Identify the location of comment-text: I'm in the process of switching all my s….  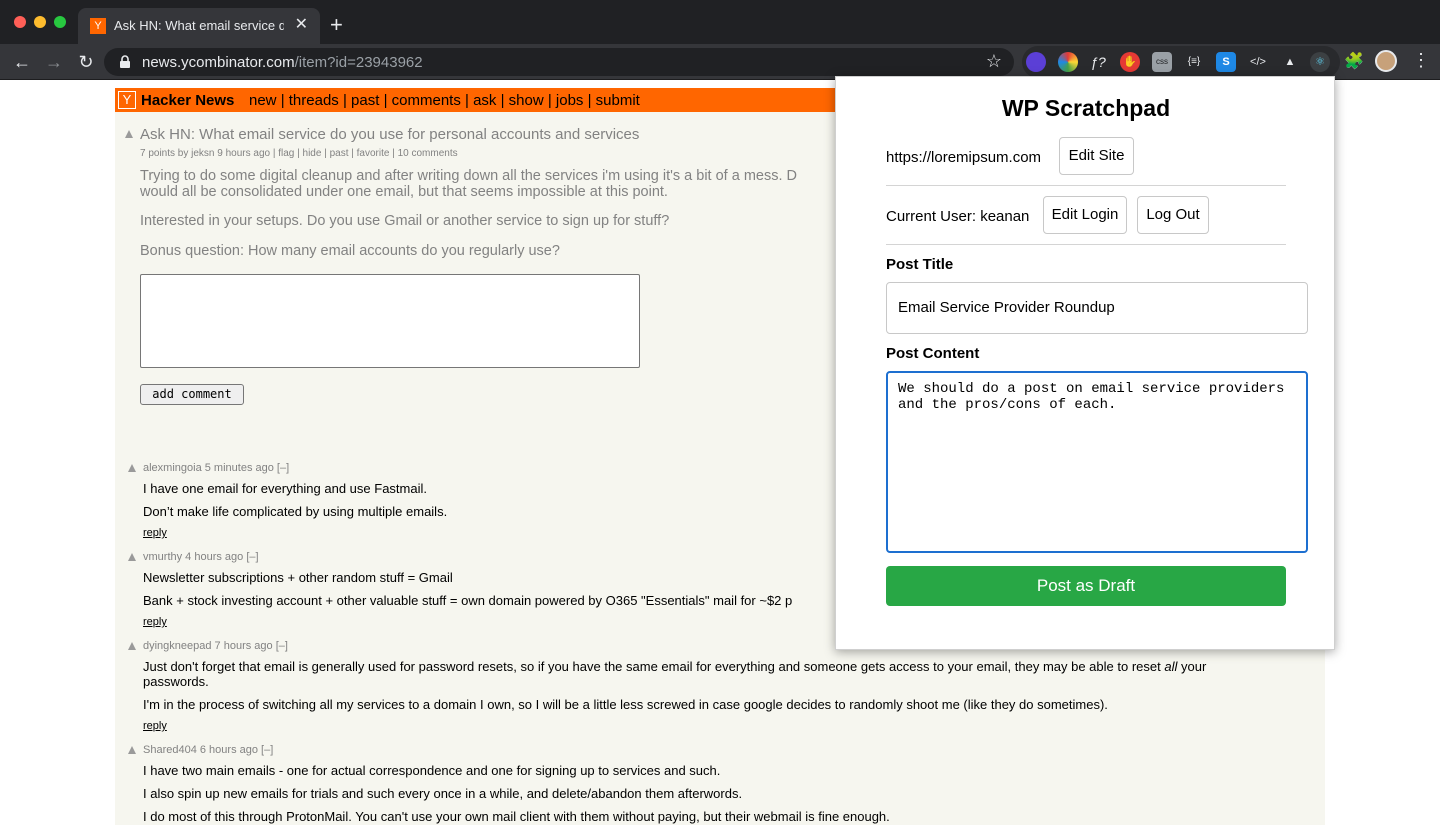
(625, 704).